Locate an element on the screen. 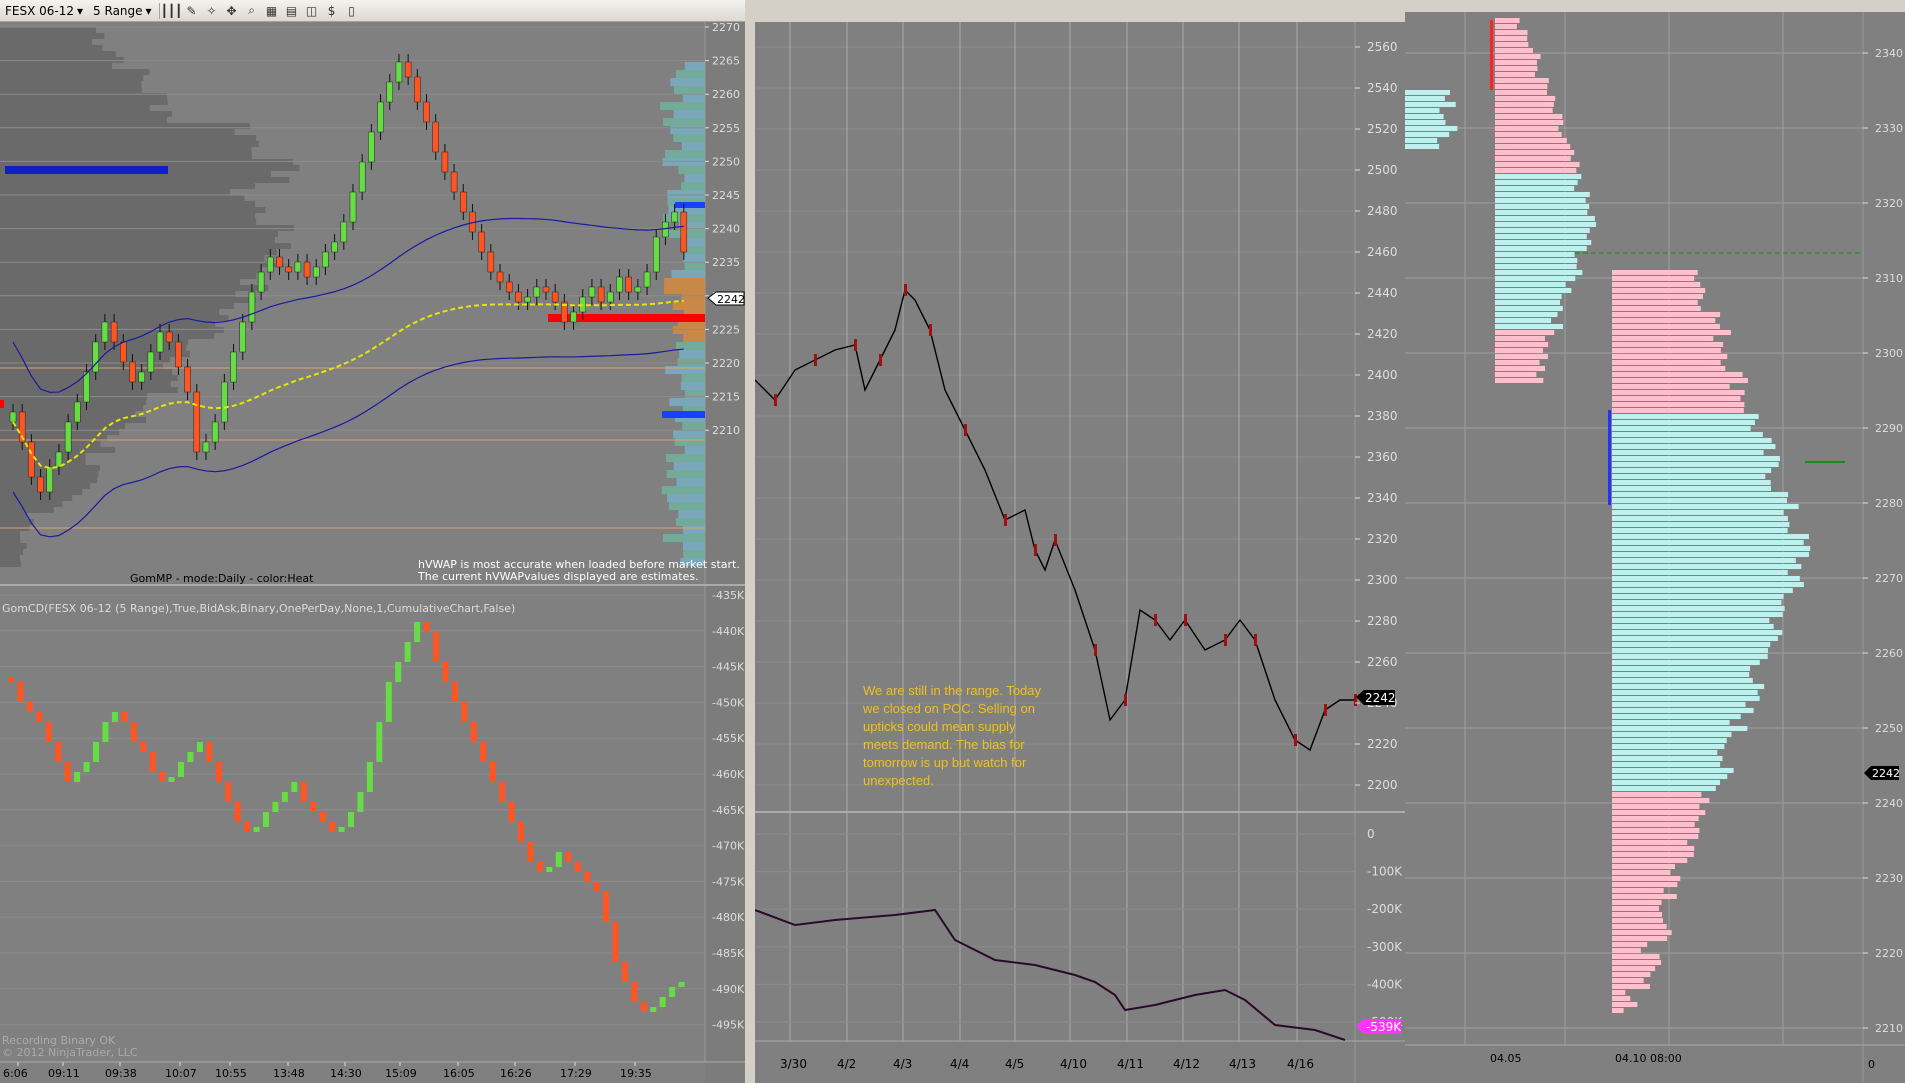 Image resolution: width=1905 pixels, height=1083 pixels. cd-tick-label: -400K is located at coordinates (1385, 984).